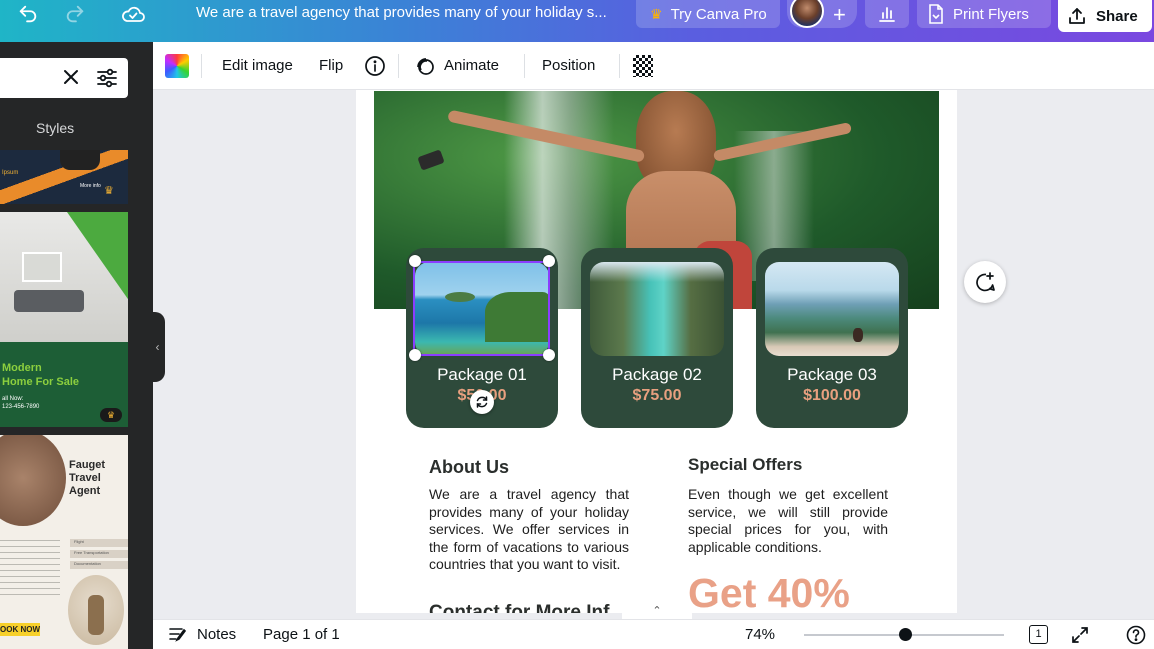 The image size is (1154, 649). I want to click on cloud-saved-icon, so click(133, 14).